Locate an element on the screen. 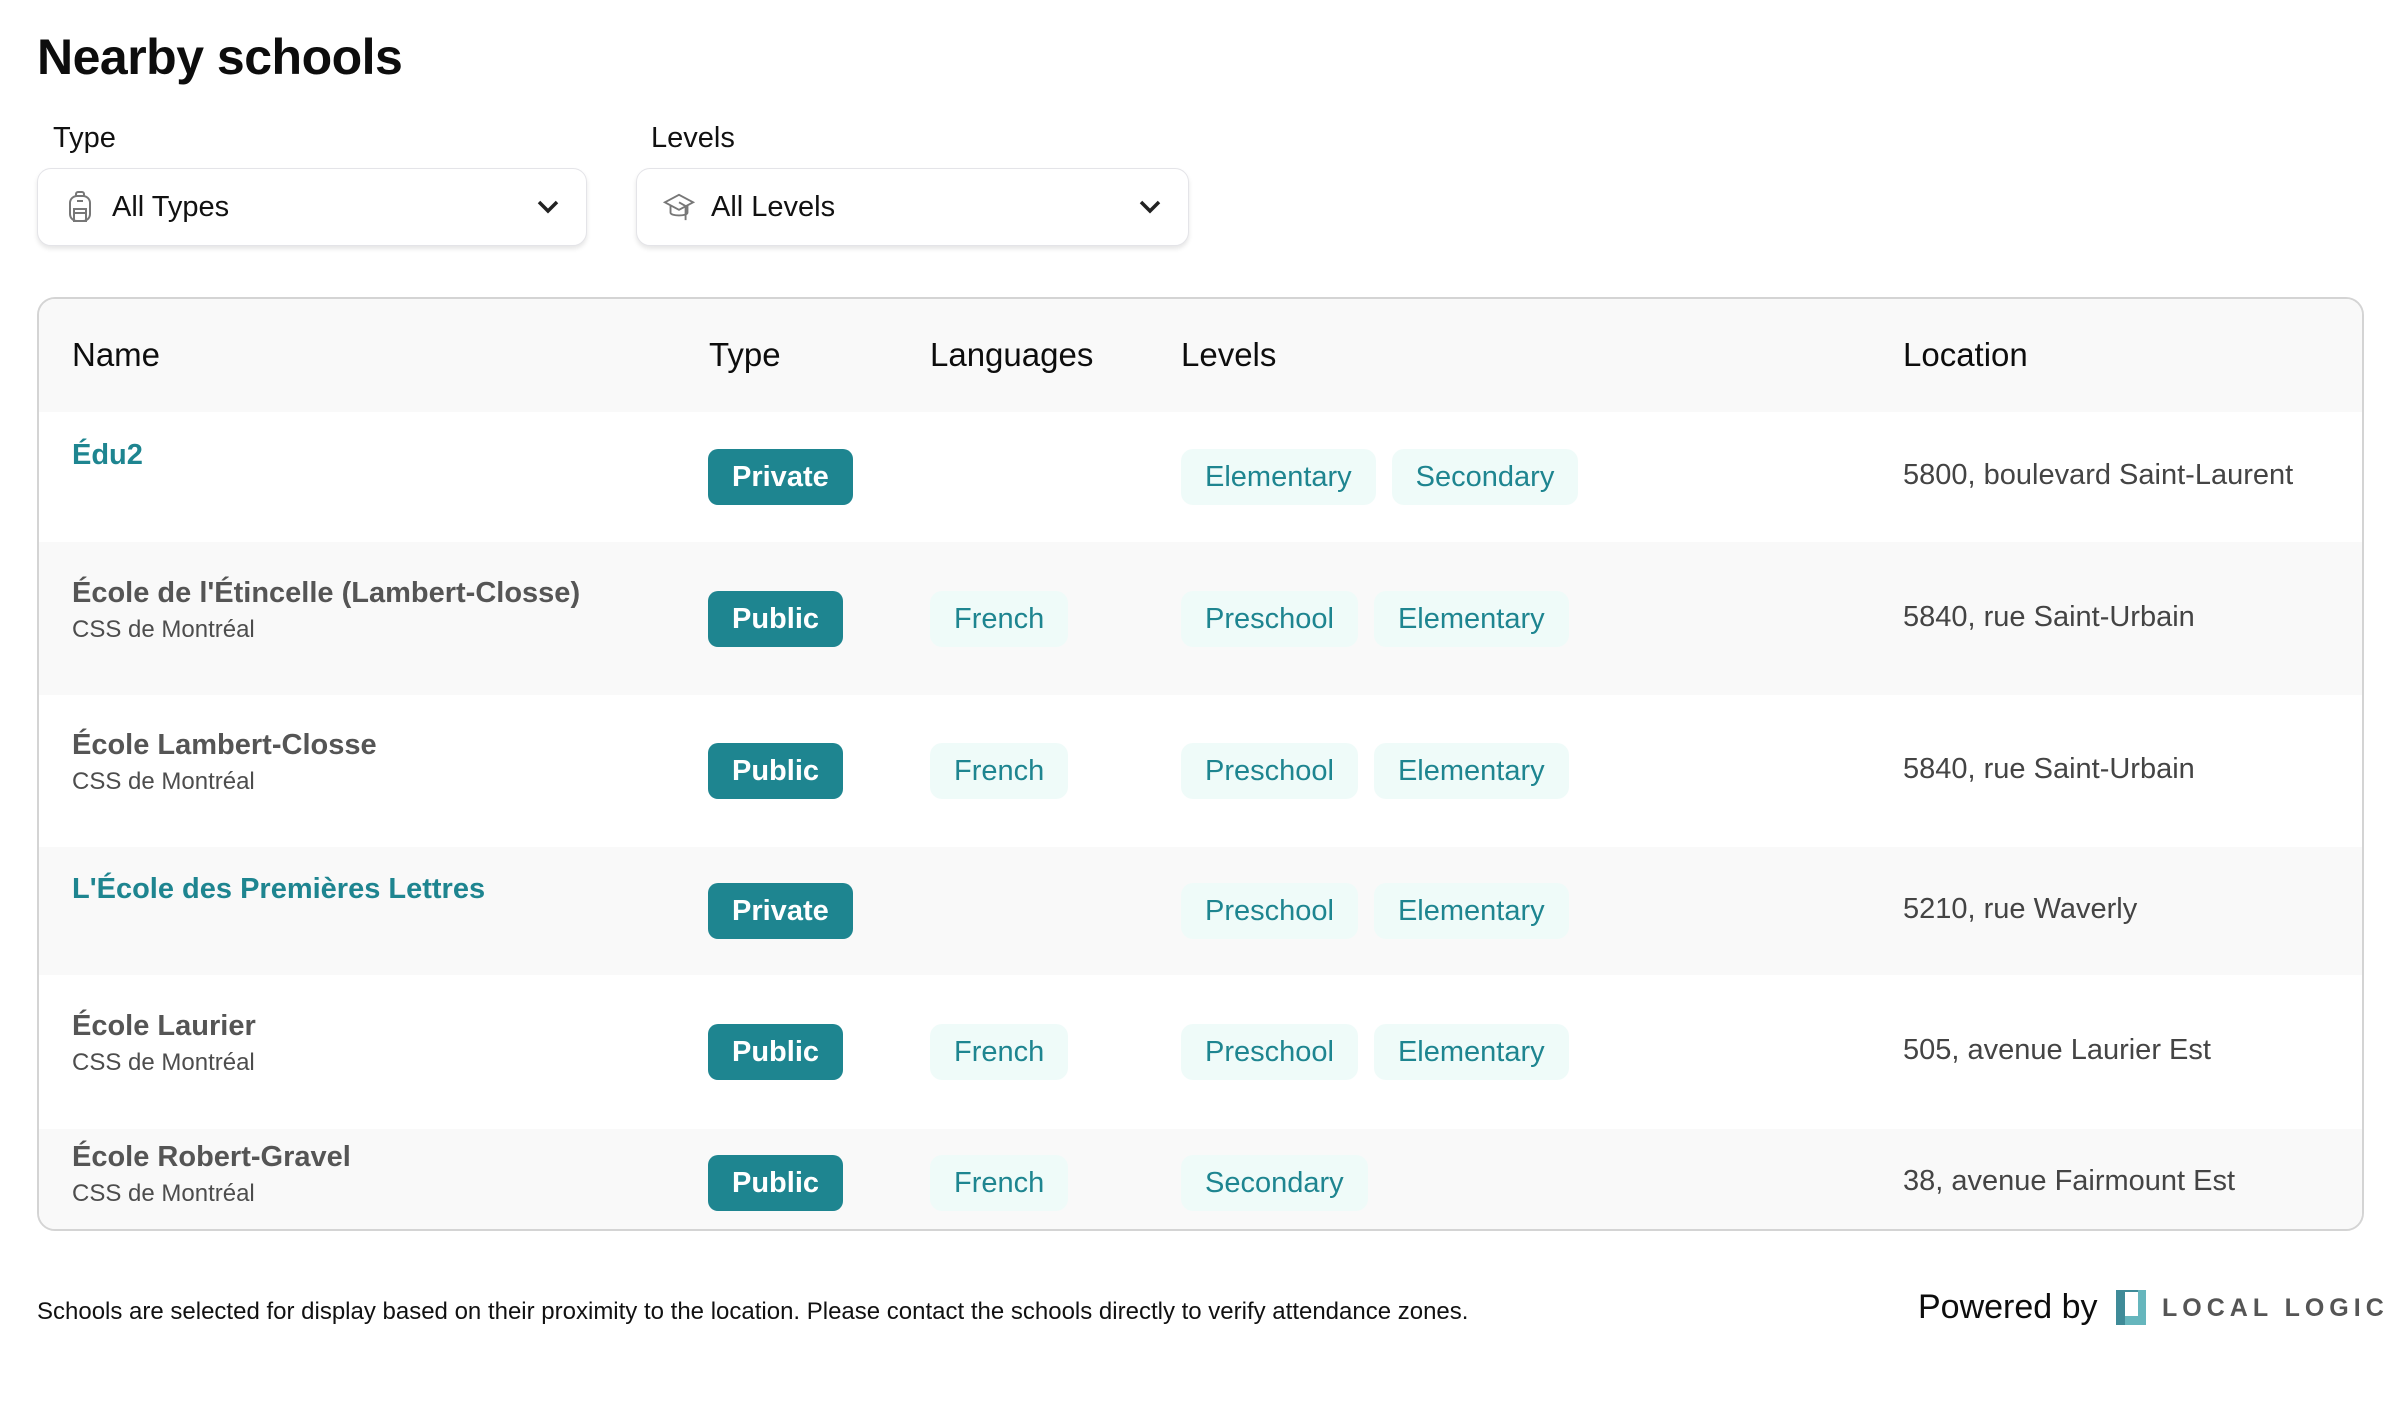 This screenshot has height=1422, width=2400. header-location: Location is located at coordinates (1965, 354).